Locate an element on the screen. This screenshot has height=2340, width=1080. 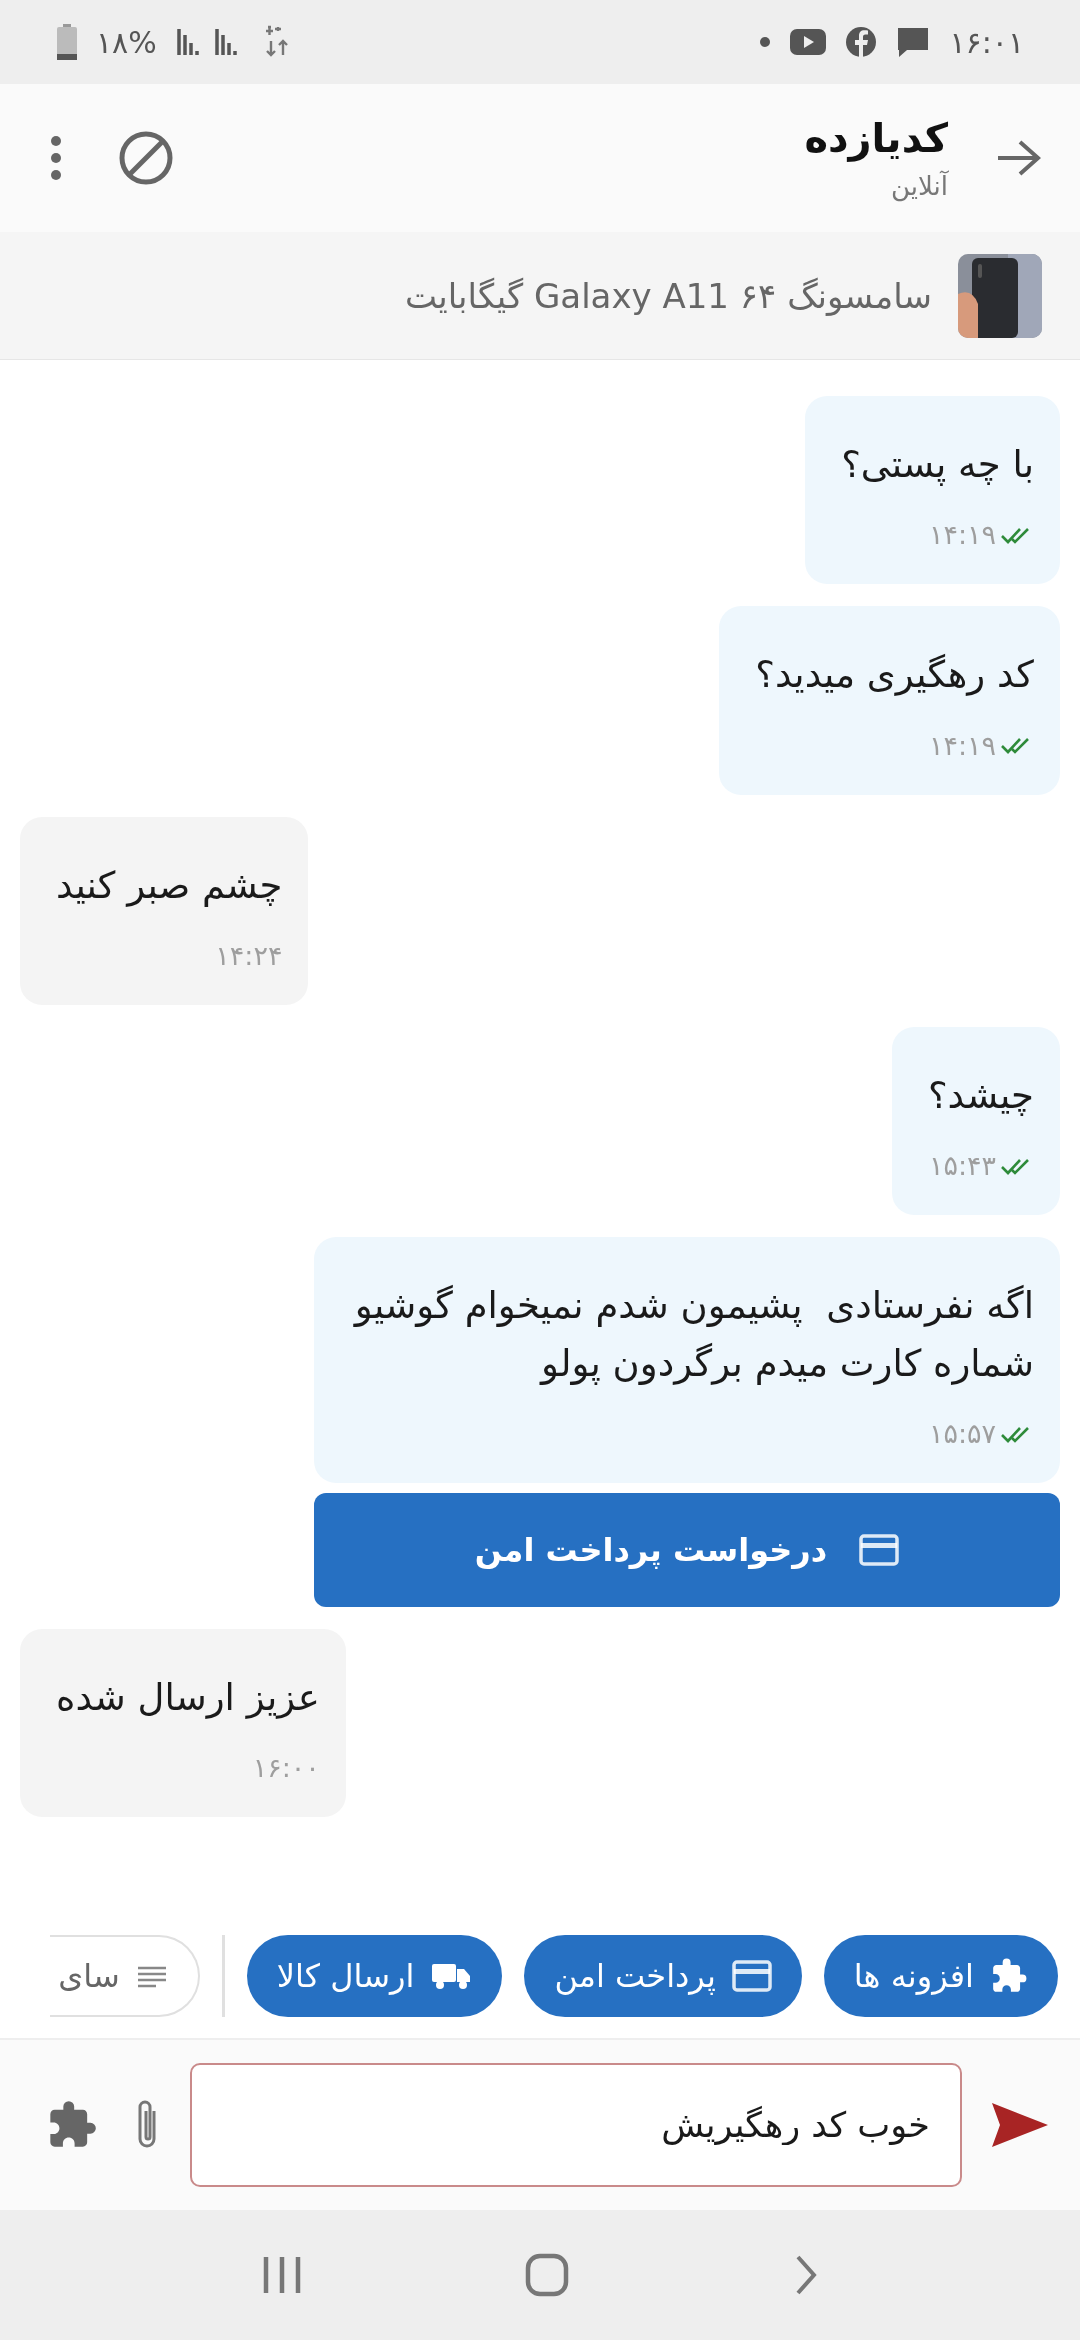
send-icon is located at coordinates (1020, 2125).